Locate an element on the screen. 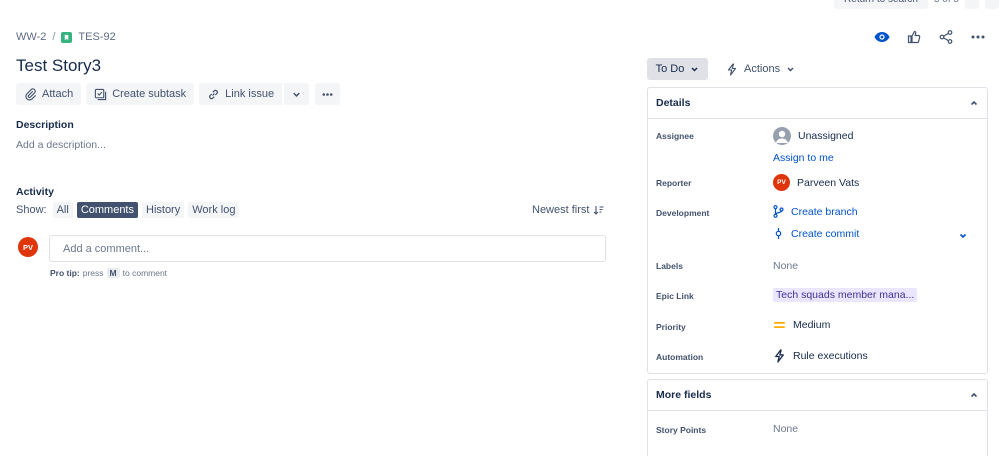 Image resolution: width=999 pixels, height=456 pixels. issue-header-actions is located at coordinates (930, 37).